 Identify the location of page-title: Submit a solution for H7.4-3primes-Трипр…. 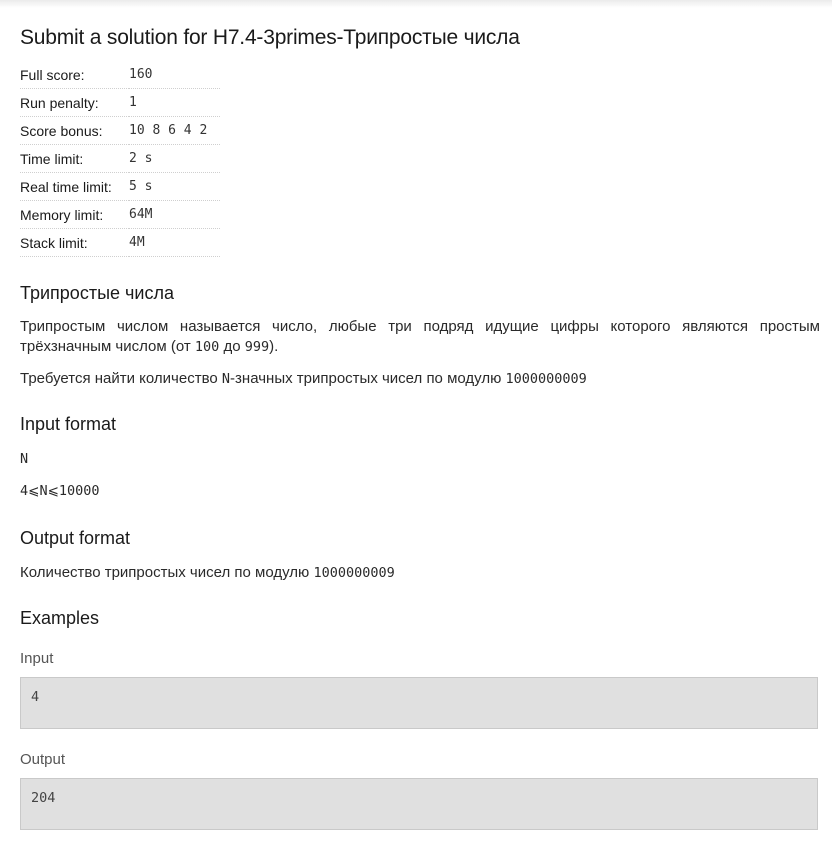
(270, 37).